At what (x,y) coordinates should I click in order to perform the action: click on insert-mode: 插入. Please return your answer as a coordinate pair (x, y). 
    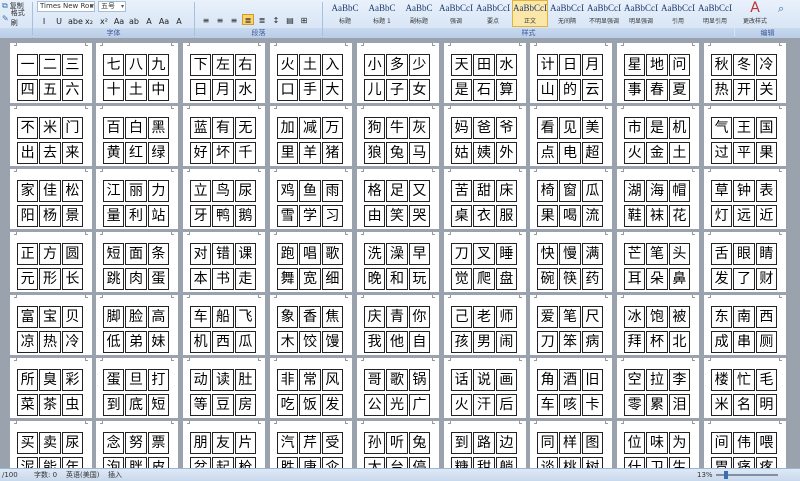
    Looking at the image, I should click on (115, 475).